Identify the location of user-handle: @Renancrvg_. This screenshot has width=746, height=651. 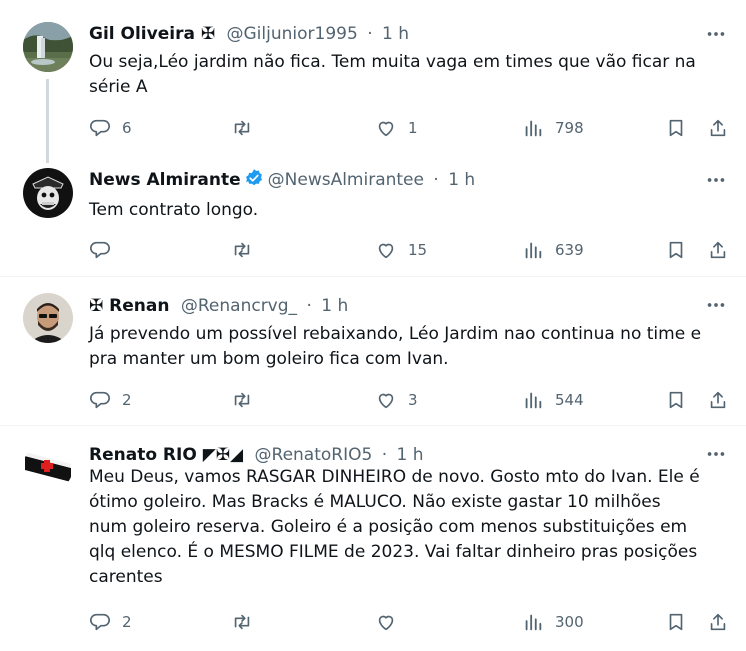
(239, 306).